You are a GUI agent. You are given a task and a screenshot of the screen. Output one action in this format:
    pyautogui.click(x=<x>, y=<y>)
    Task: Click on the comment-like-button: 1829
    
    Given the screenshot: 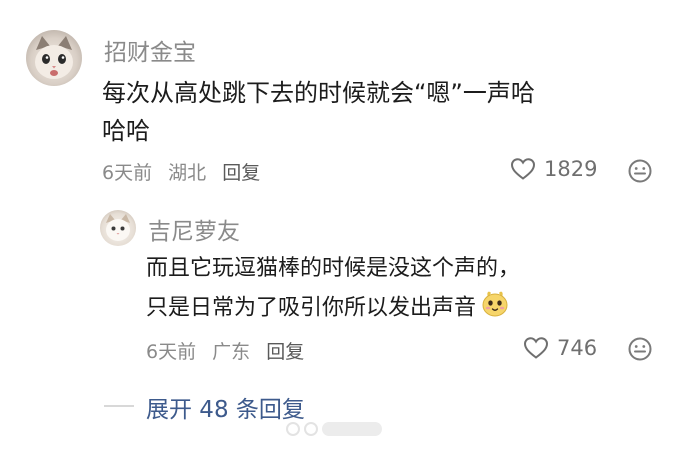 What is the action you would take?
    pyautogui.click(x=553, y=169)
    